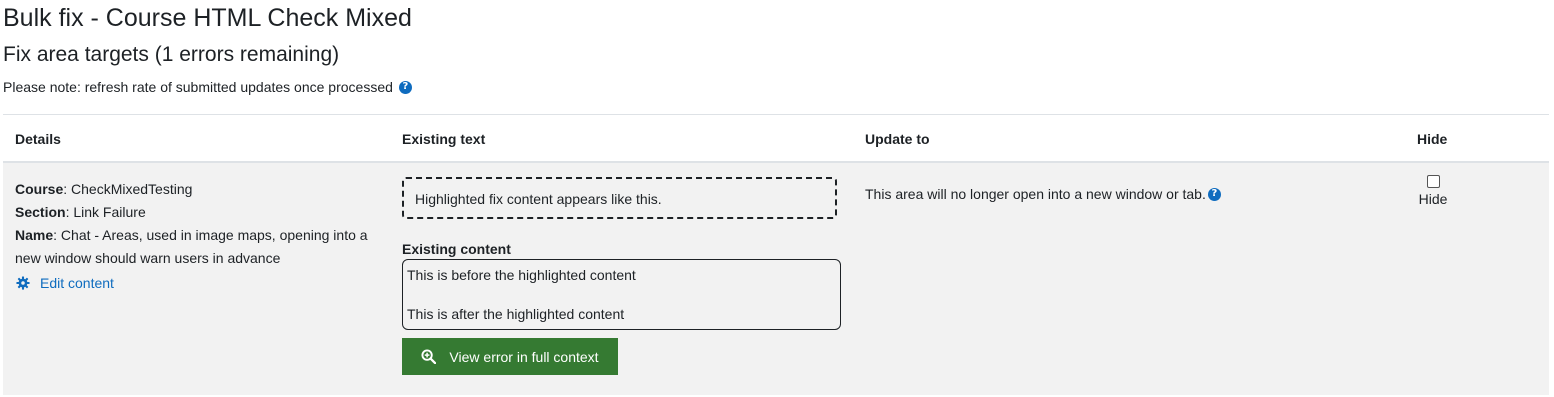 Image resolution: width=1554 pixels, height=397 pixels. I want to click on page-title: Bulk fix - Course HTML Check Mixed, so click(207, 18).